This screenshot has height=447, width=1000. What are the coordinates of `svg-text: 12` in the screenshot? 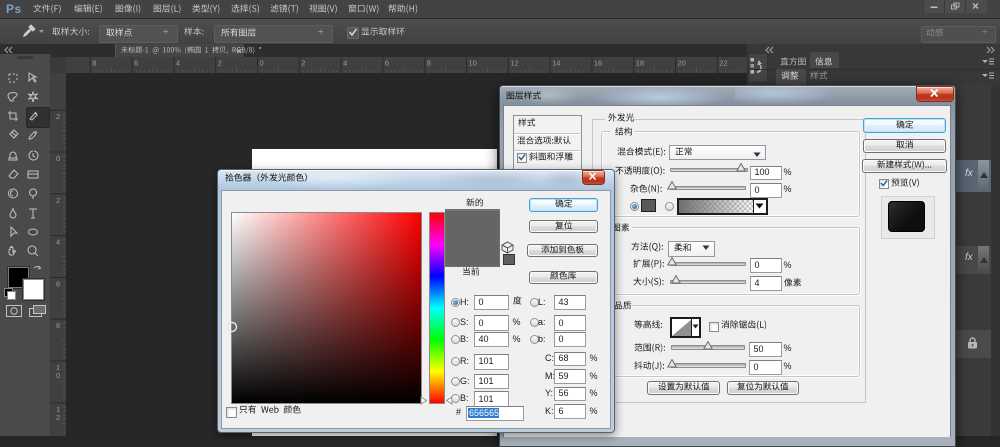 It's located at (514, 63).